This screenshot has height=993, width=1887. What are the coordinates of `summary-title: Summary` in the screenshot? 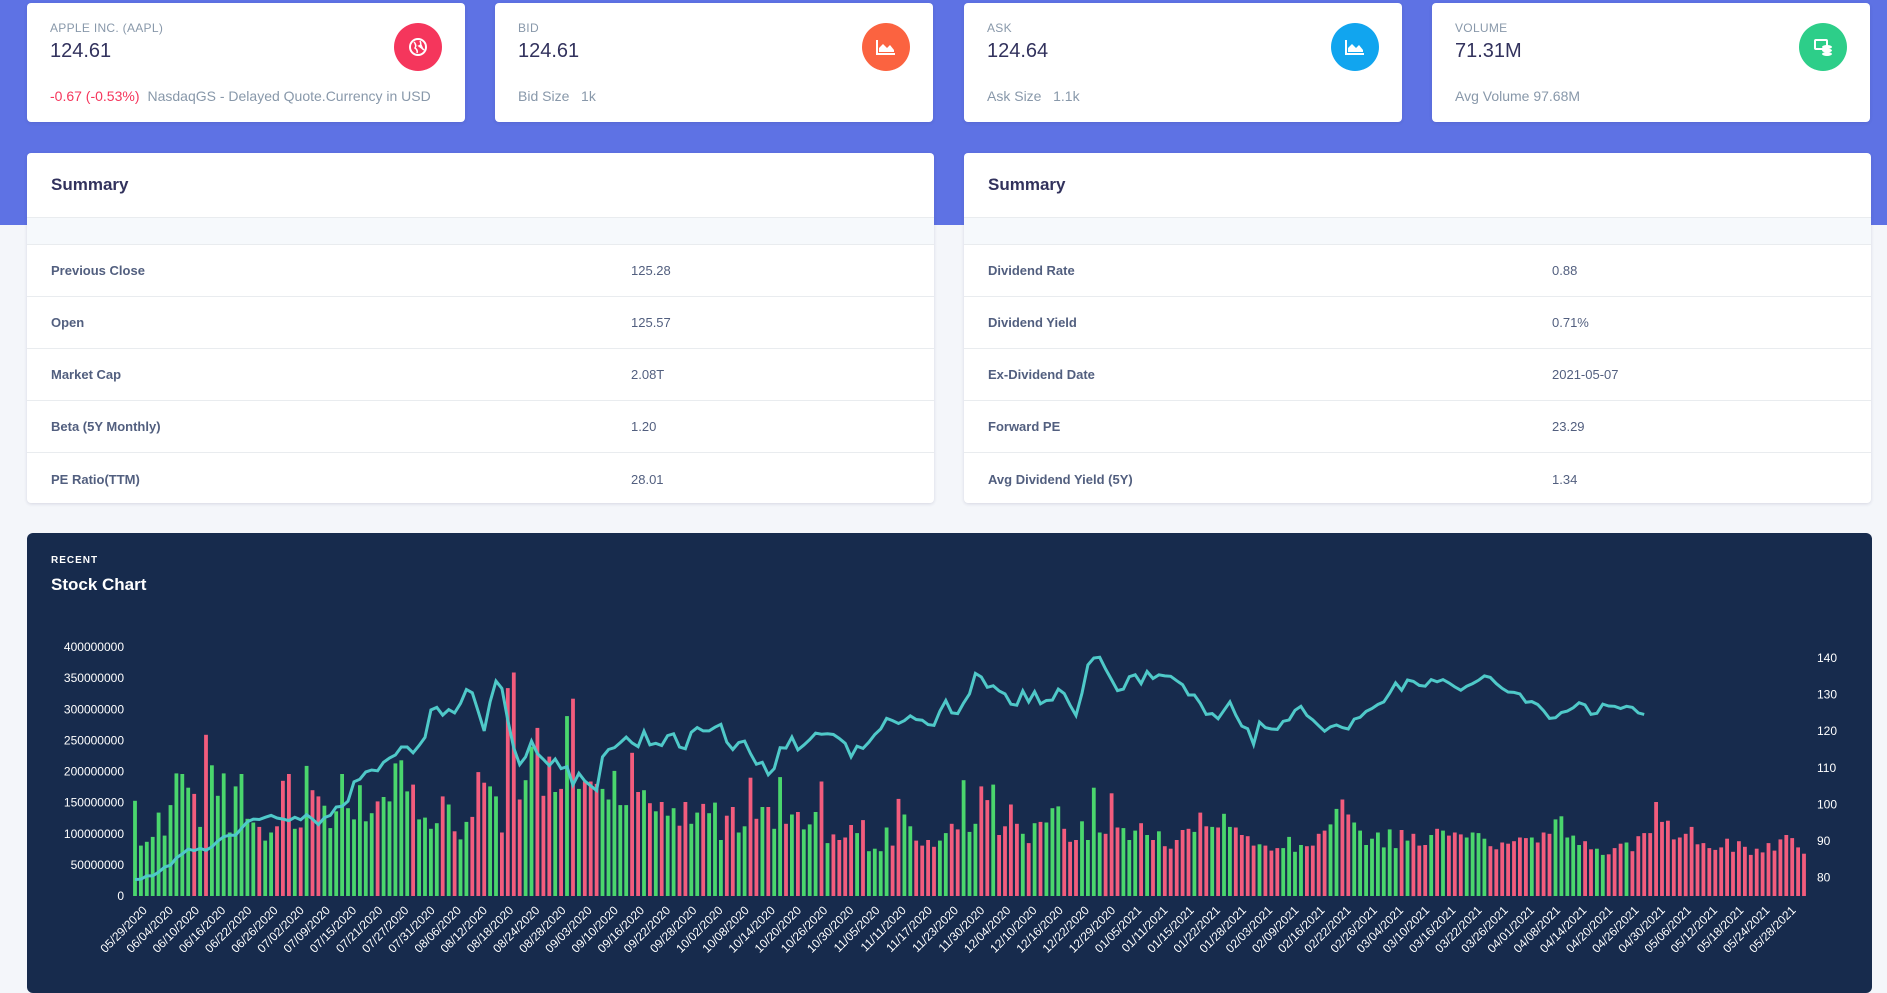 It's located at (1417, 185).